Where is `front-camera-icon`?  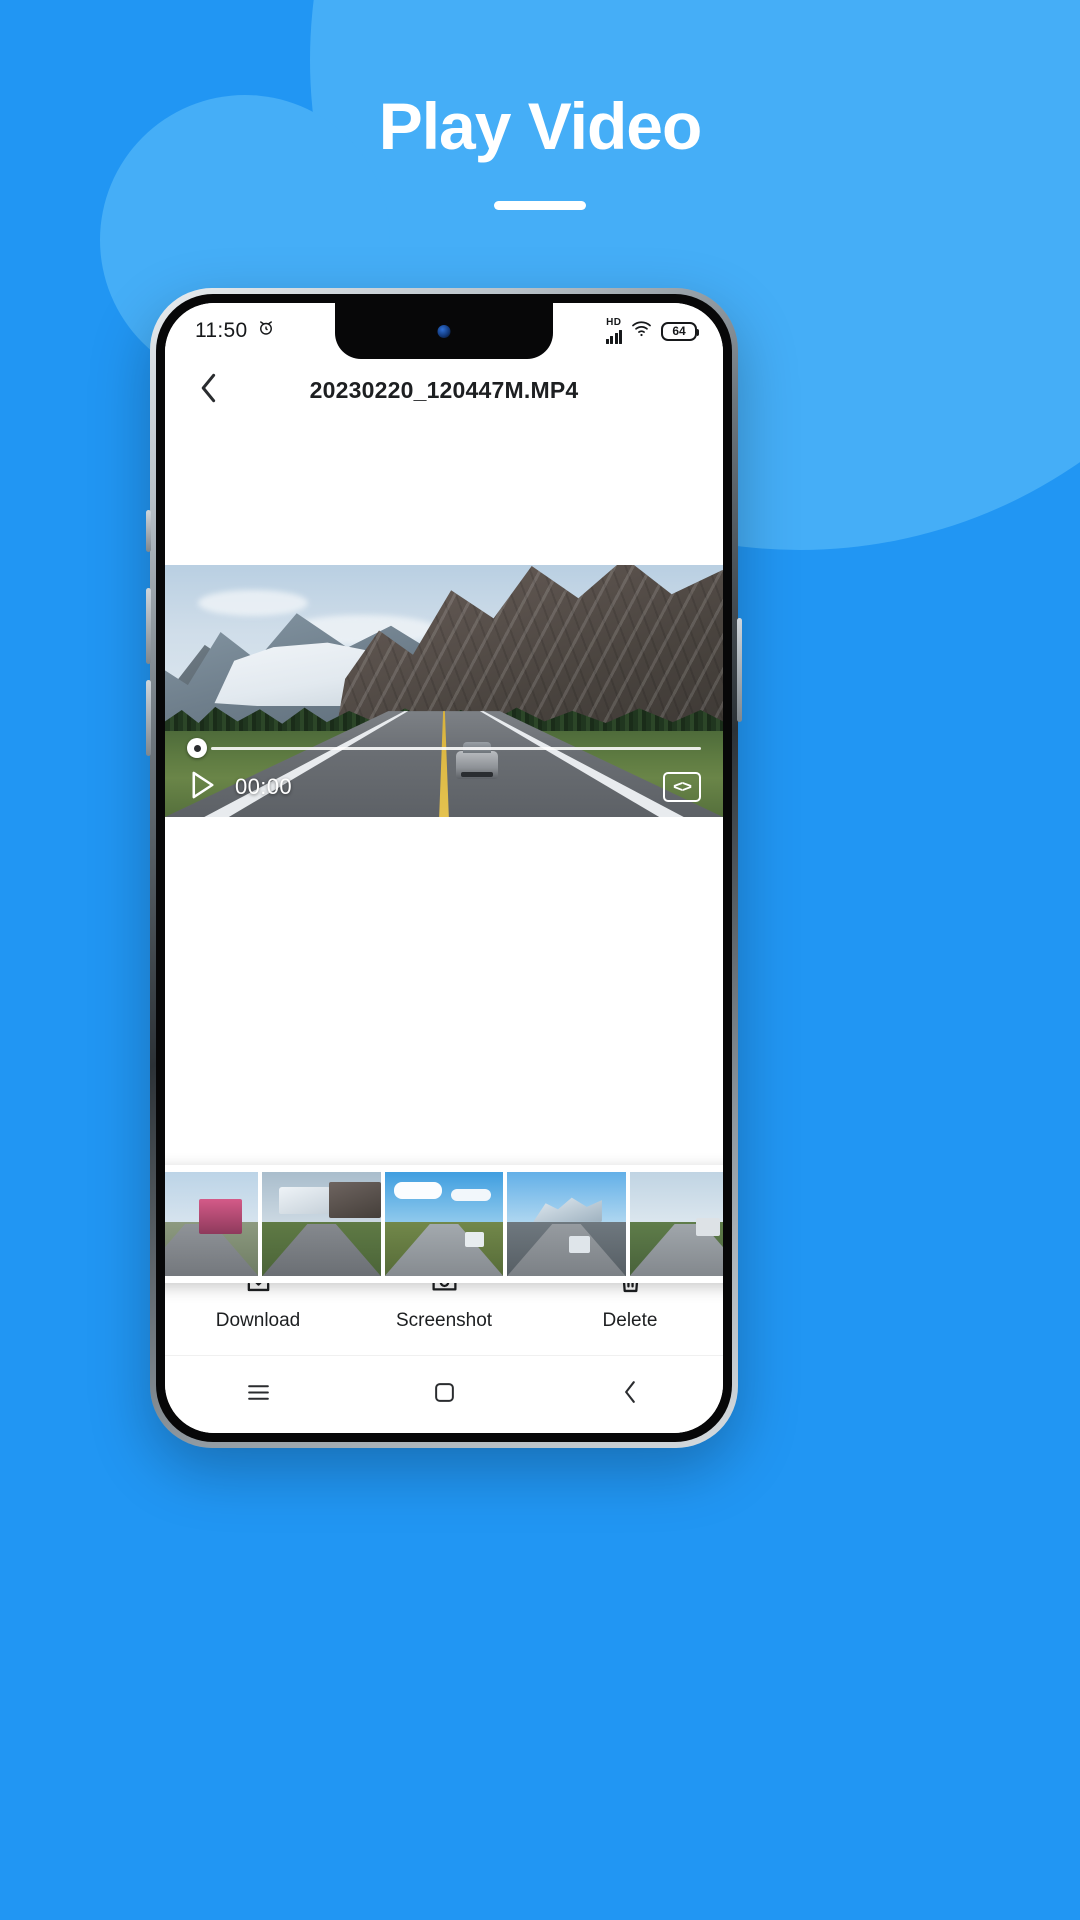
front-camera-icon is located at coordinates (444, 331).